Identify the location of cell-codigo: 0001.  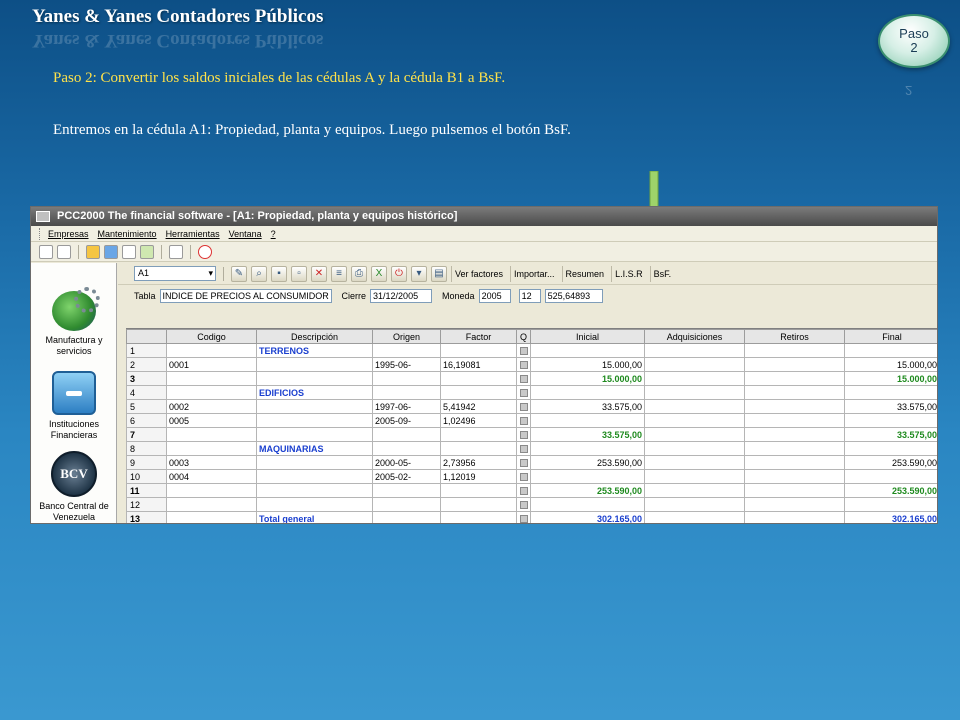
(211, 364).